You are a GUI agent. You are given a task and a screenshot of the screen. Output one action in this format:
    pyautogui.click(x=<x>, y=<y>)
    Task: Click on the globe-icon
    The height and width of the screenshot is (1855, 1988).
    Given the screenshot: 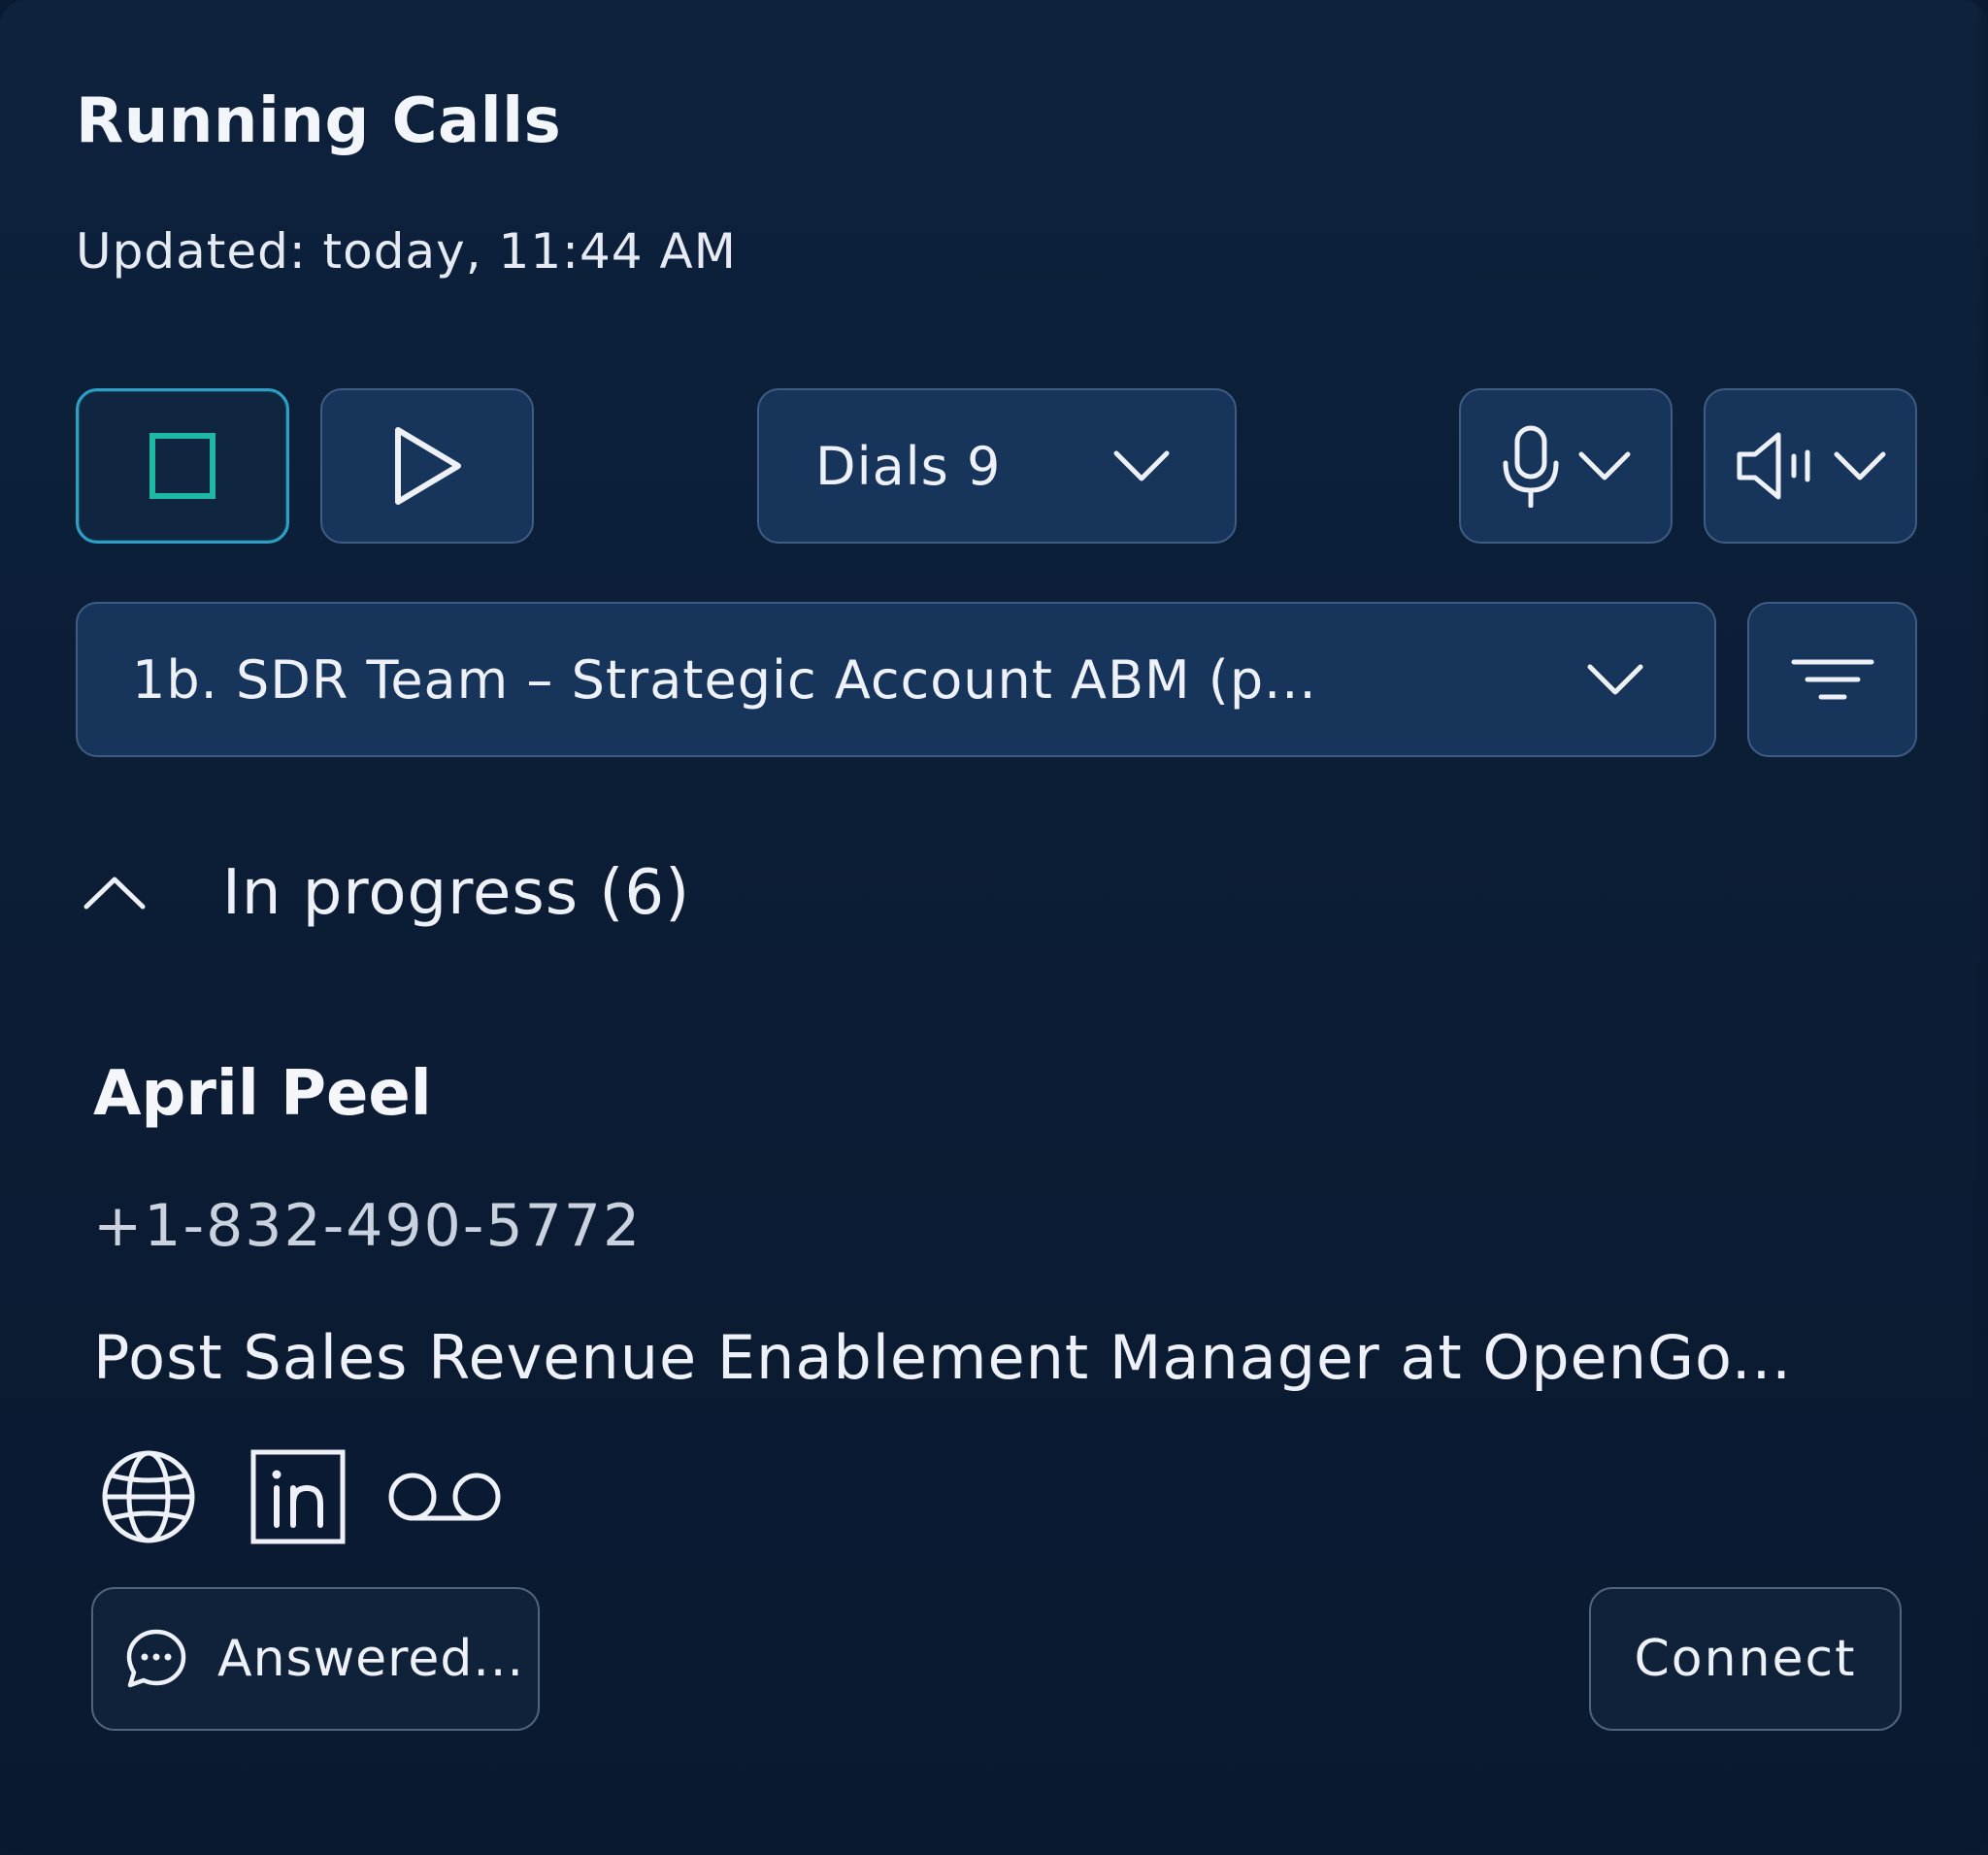 What is the action you would take?
    pyautogui.click(x=148, y=1496)
    